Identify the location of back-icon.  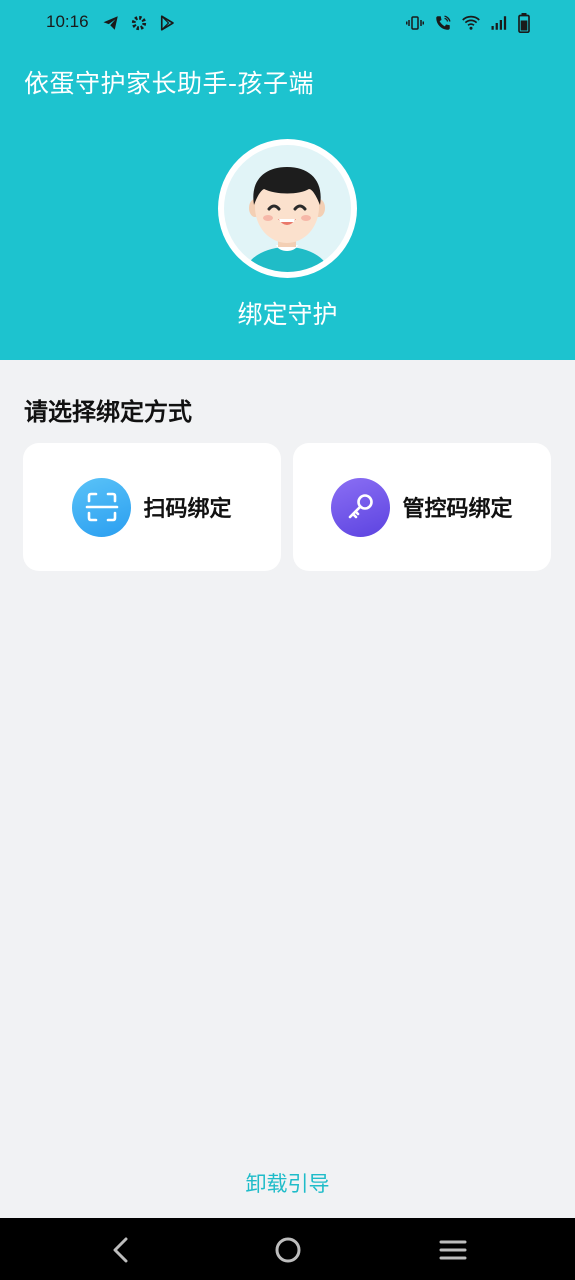
(122, 1250).